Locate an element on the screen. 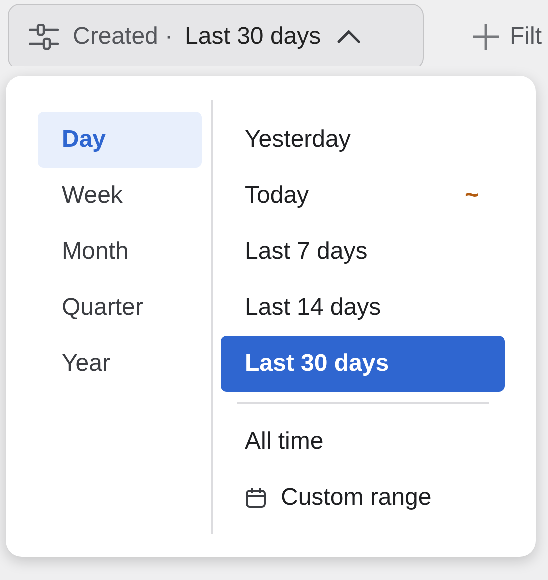 The height and width of the screenshot is (580, 548). date-filter-button: Created · Last 30 days is located at coordinates (216, 35).